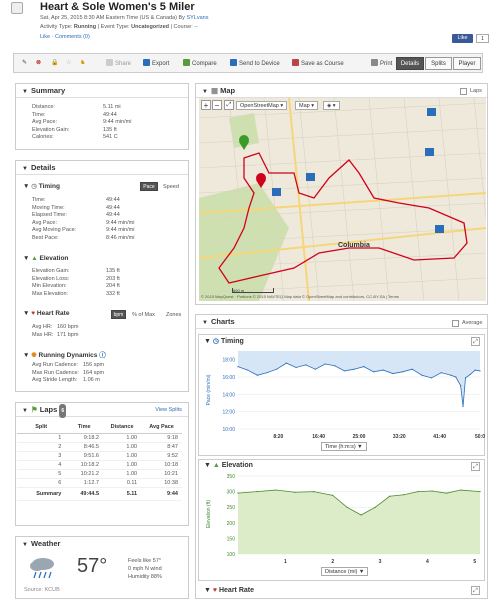 Image resolution: width=495 pixels, height=599 pixels. I want to click on share-button: Share, so click(118, 63).